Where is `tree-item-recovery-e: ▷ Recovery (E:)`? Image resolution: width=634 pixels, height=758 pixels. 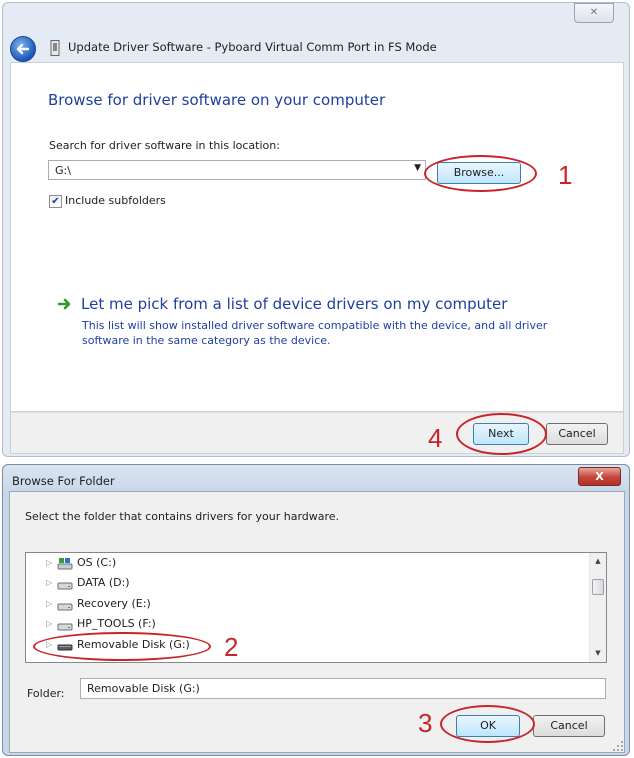
tree-item-recovery-e: ▷ Recovery (E:) is located at coordinates (306, 604).